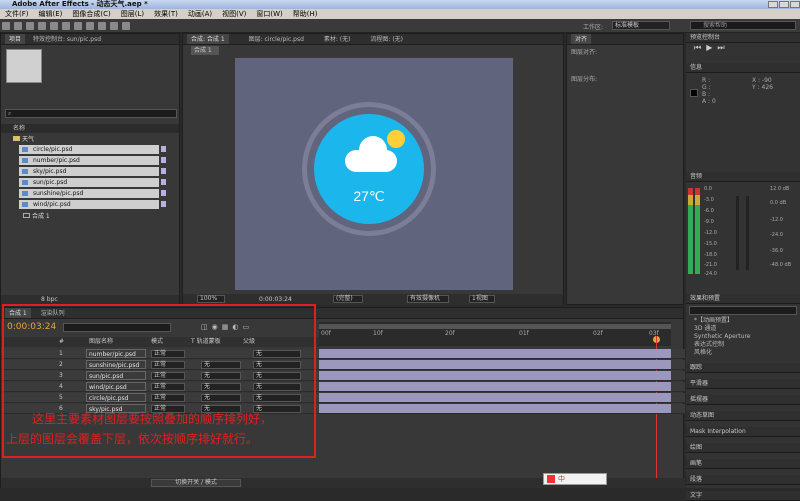  I want to click on tab-composition: 合成: 合成 1, so click(208, 39).